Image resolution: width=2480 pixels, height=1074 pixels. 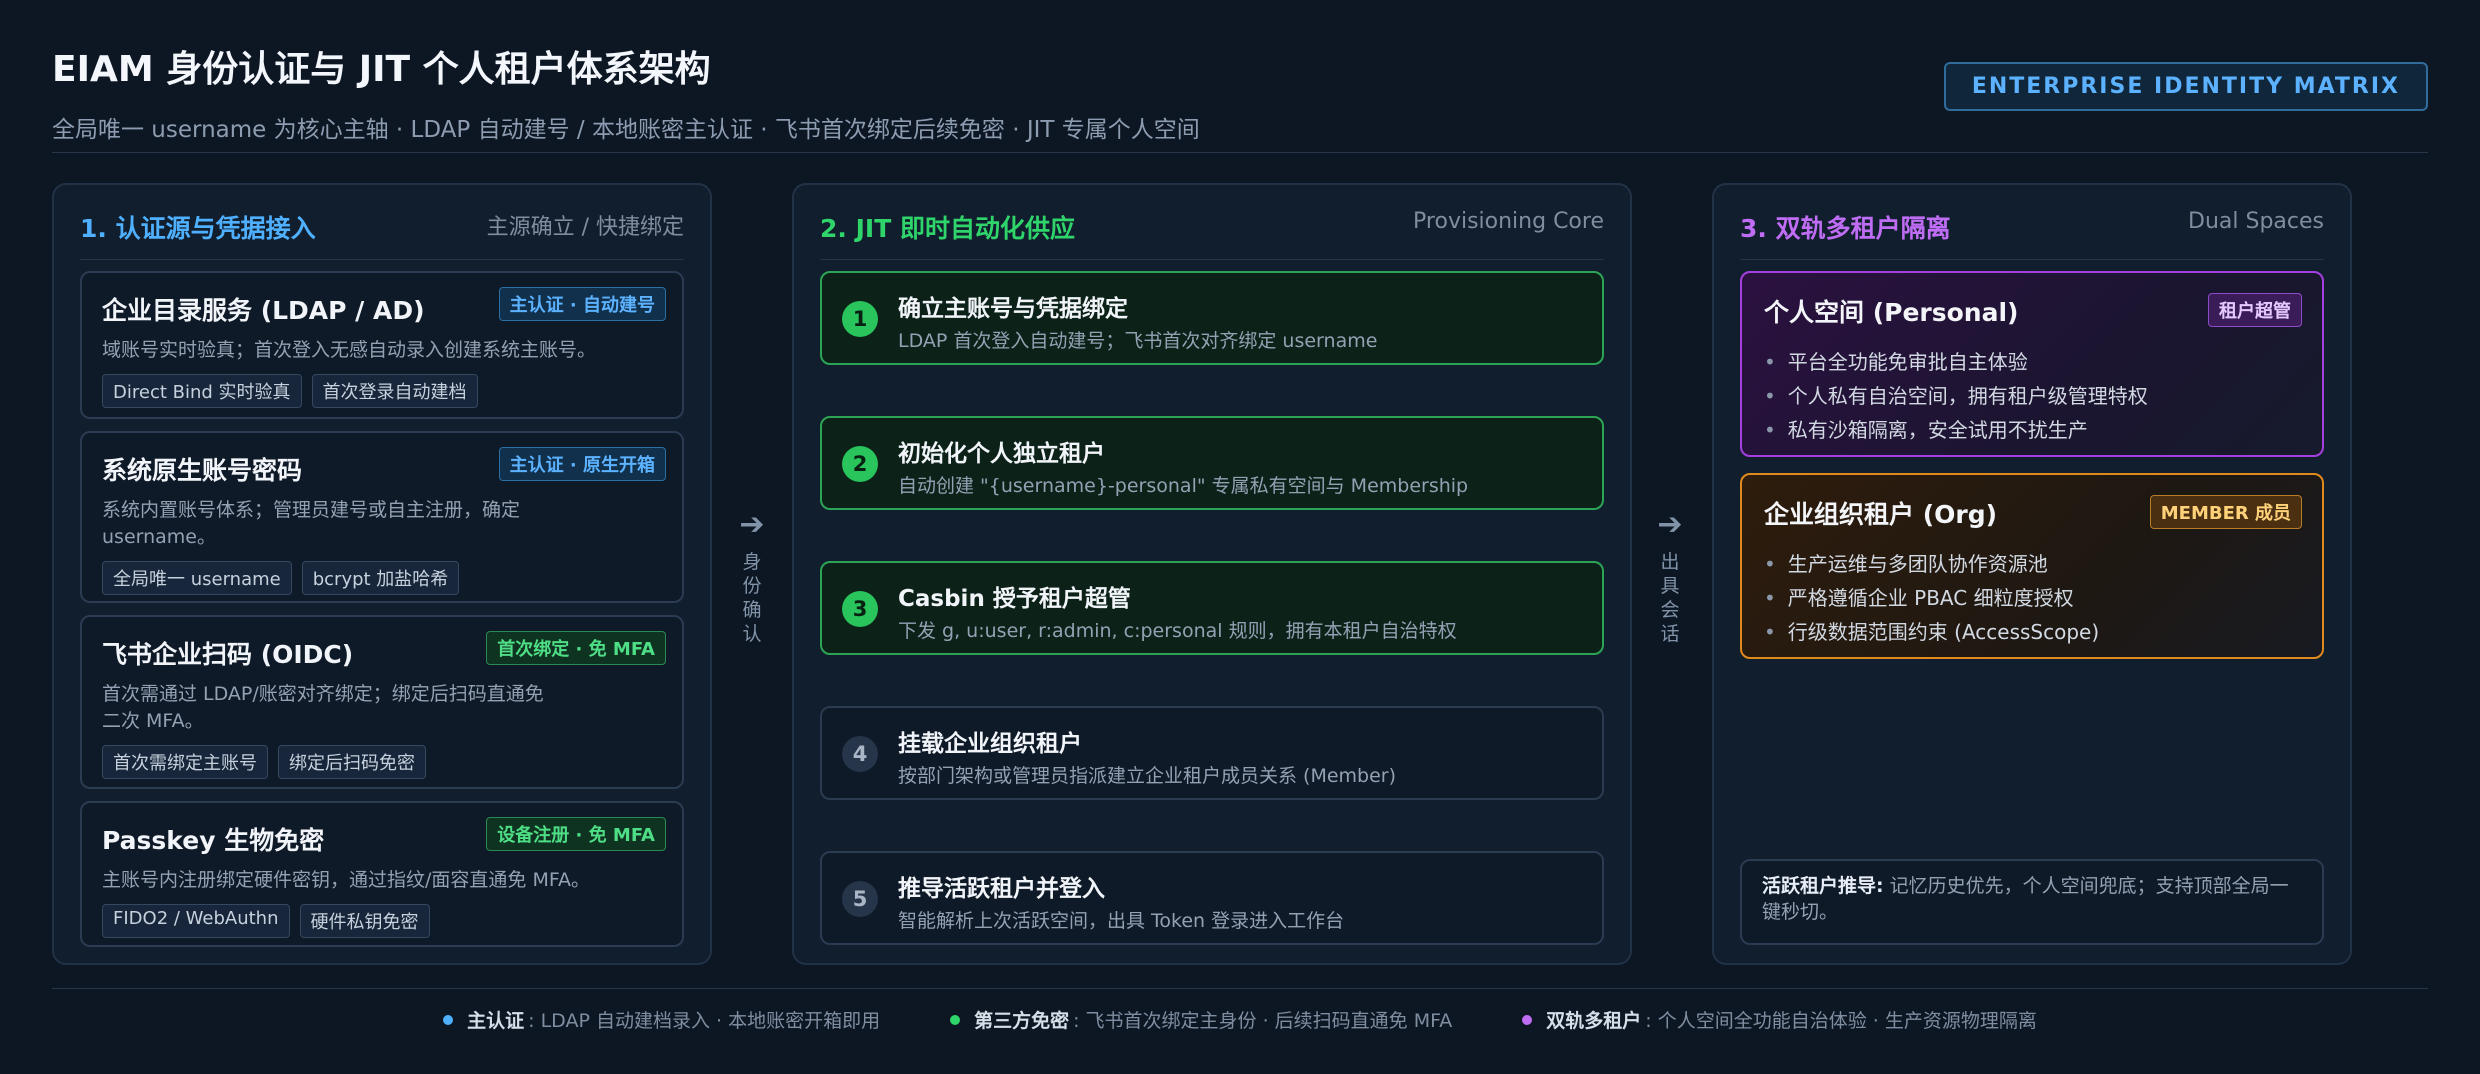 What do you see at coordinates (2256, 221) in the screenshot?
I see `column-tag: Dual Spaces` at bounding box center [2256, 221].